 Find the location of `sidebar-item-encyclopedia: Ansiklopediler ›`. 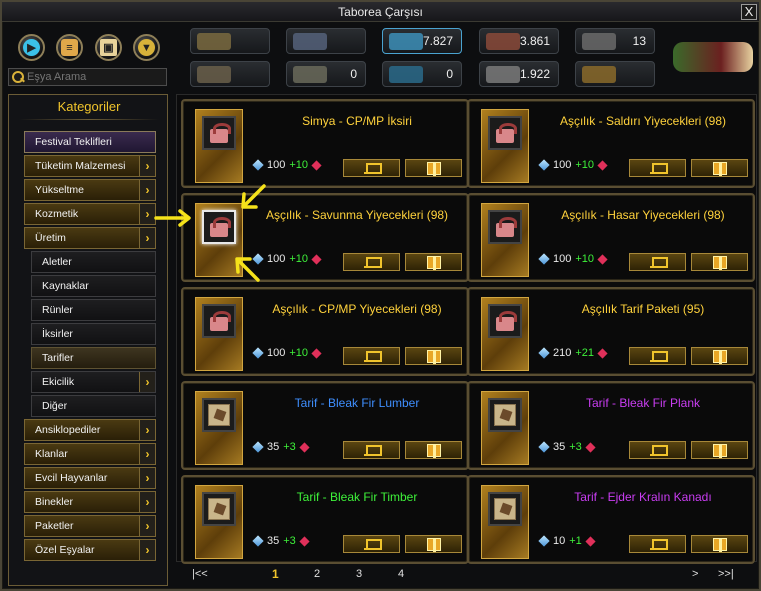

sidebar-item-encyclopedia: Ansiklopediler › is located at coordinates (90, 430).